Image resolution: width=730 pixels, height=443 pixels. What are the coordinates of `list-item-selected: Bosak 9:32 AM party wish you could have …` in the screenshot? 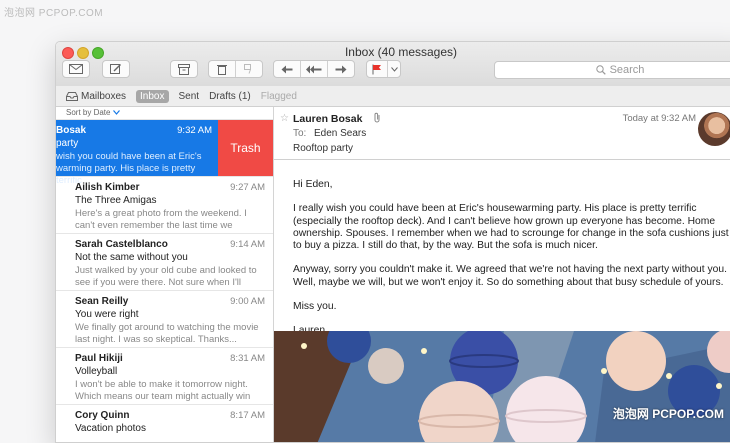 It's located at (164, 153).